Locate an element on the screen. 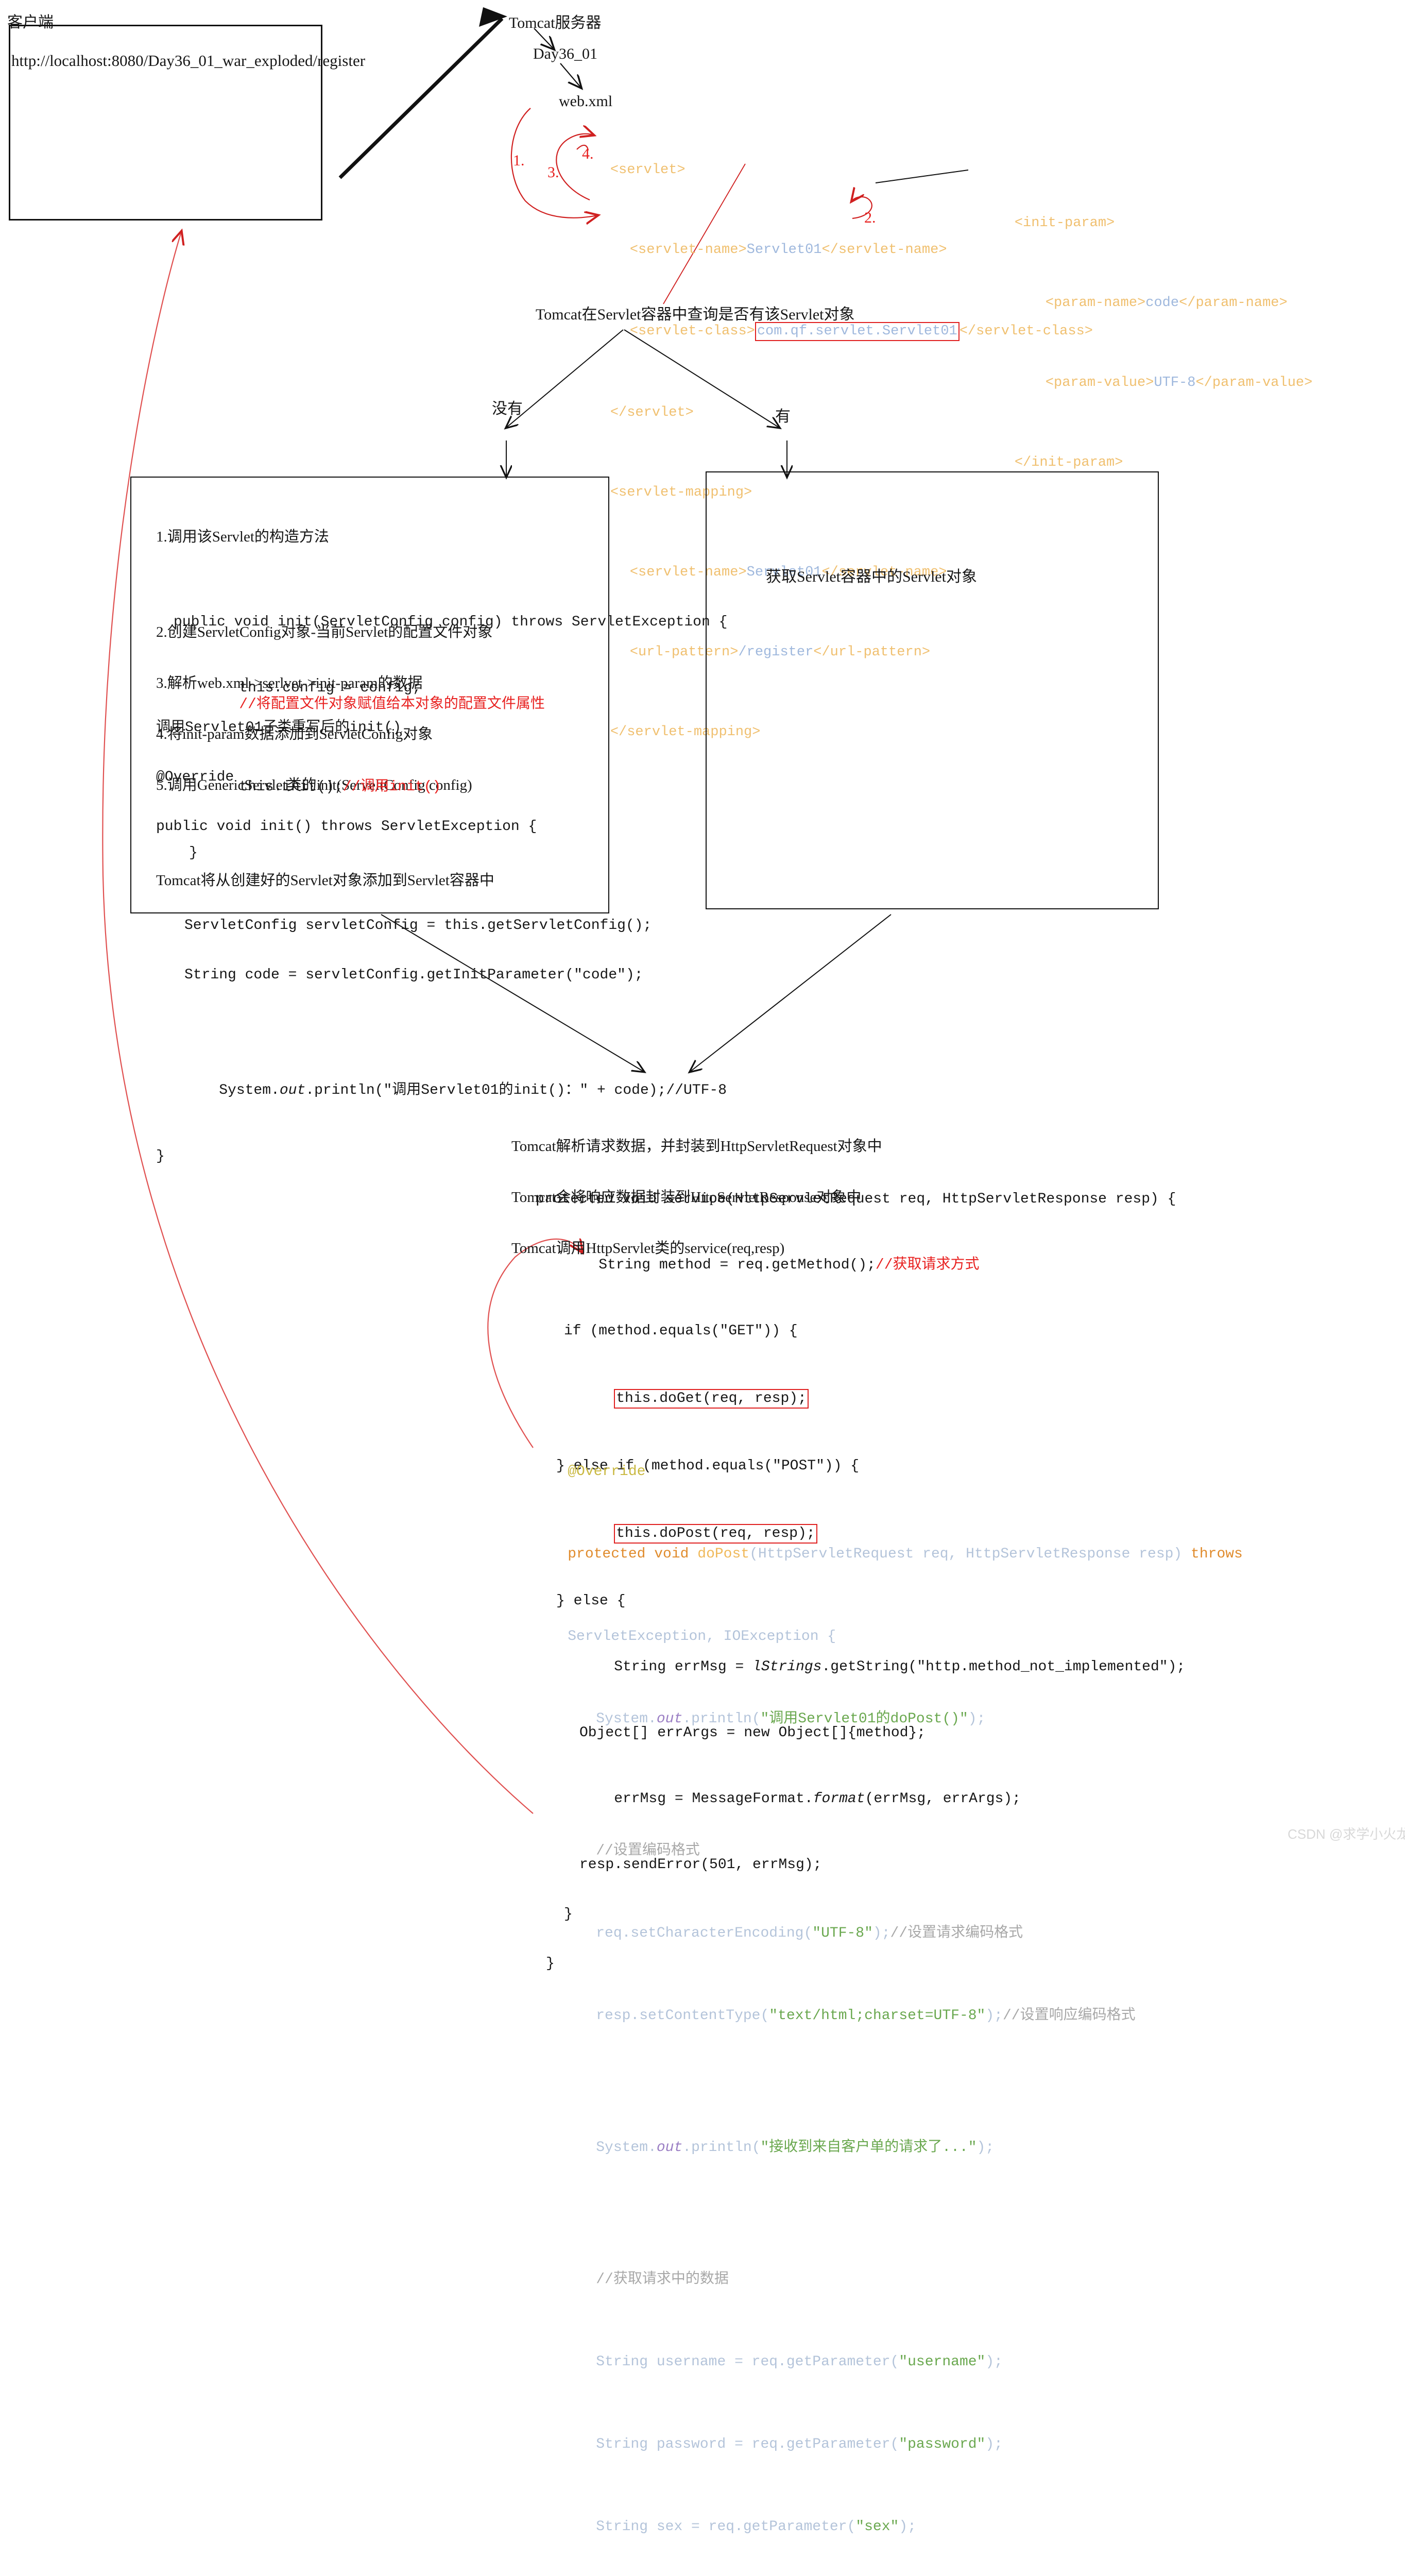  servlet01-print-comment: //UTF-8 is located at coordinates (696, 1090).